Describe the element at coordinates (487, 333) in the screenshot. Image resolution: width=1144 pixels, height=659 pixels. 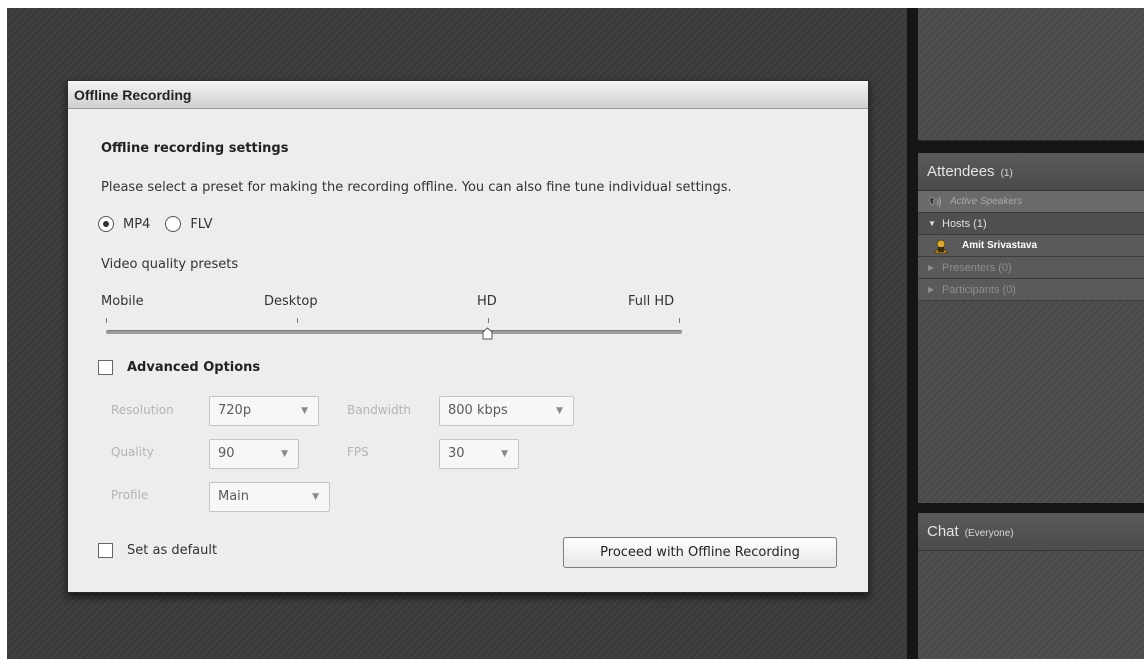
I see `preset-slider-thumb` at that location.